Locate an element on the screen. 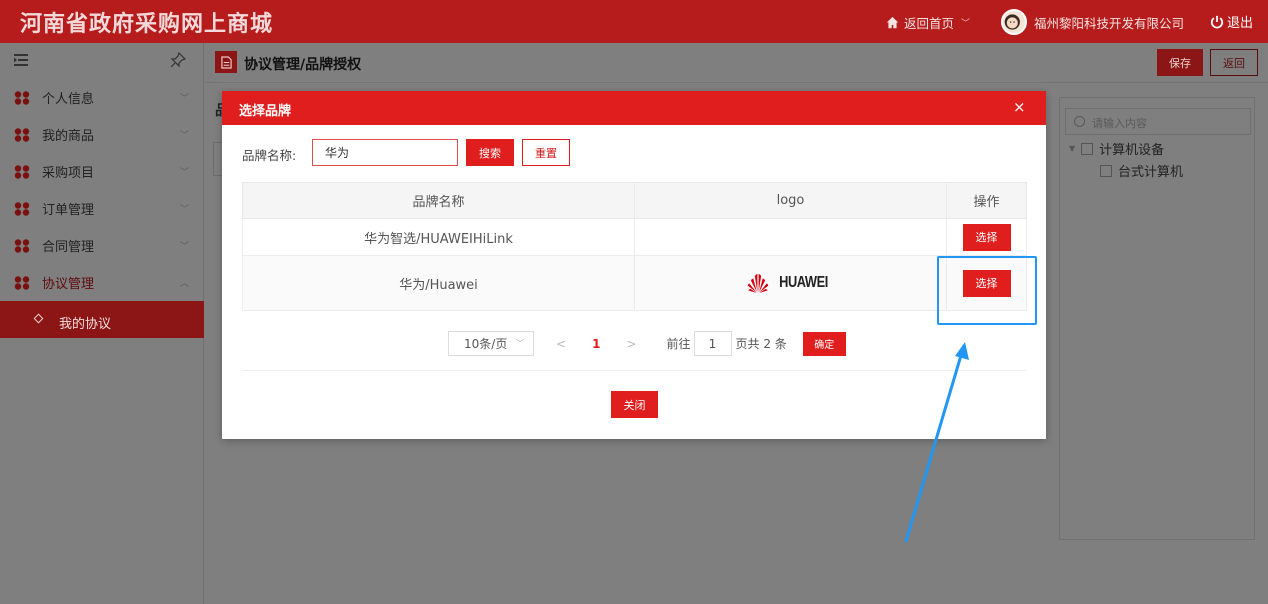 The image size is (1268, 604). goto-page-input is located at coordinates (712, 343).